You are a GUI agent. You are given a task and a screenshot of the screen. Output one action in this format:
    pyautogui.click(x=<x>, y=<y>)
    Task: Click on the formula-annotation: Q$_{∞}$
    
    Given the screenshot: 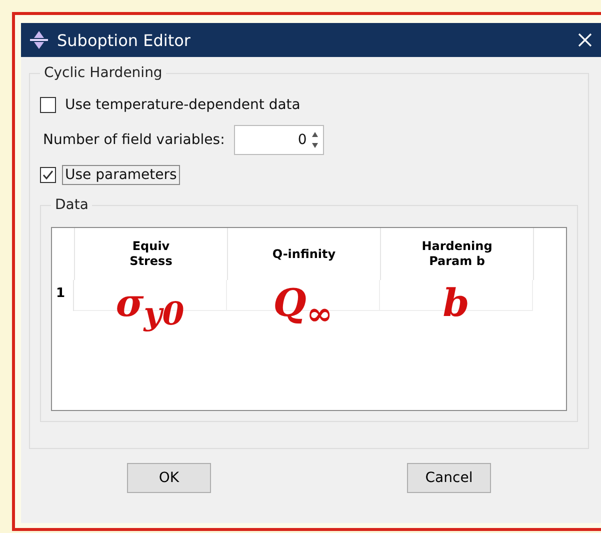 What is the action you would take?
    pyautogui.click(x=303, y=307)
    